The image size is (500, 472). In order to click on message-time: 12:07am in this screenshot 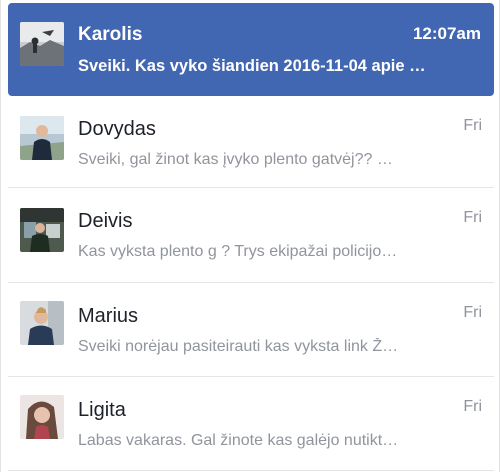, I will do `click(446, 33)`.